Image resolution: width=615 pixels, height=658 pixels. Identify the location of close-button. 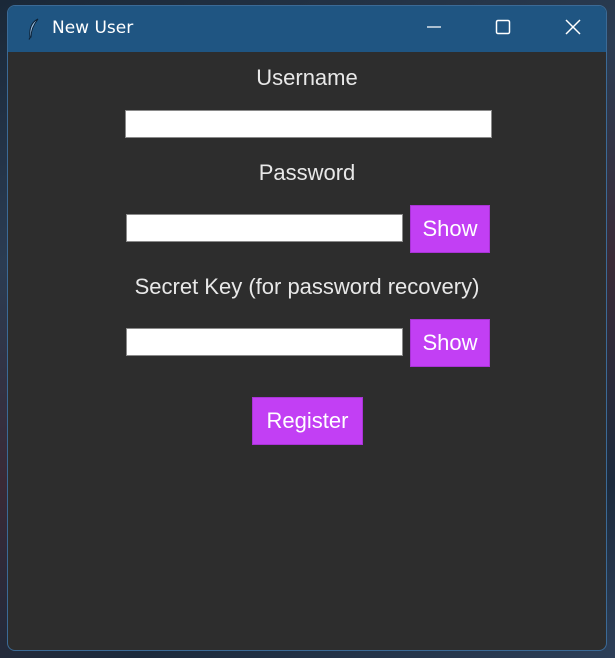
(573, 29).